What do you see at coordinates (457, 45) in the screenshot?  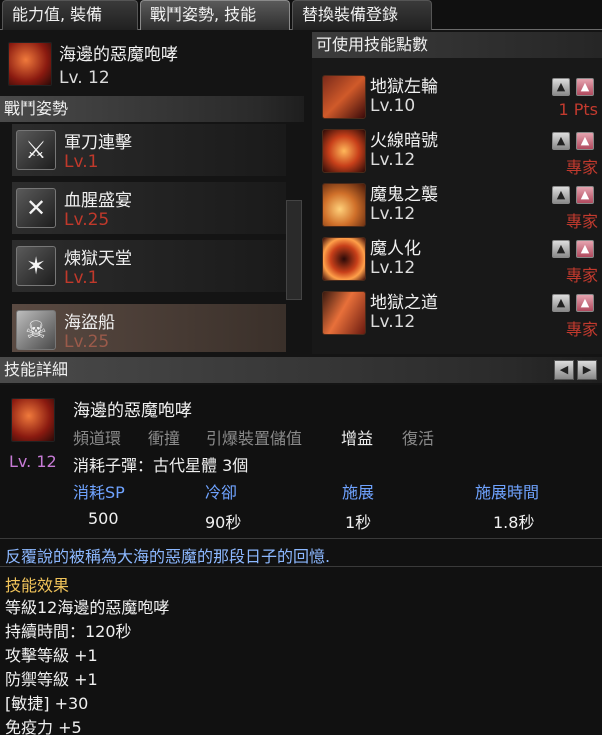 I see `abilities-section-header: 可使用技能點數` at bounding box center [457, 45].